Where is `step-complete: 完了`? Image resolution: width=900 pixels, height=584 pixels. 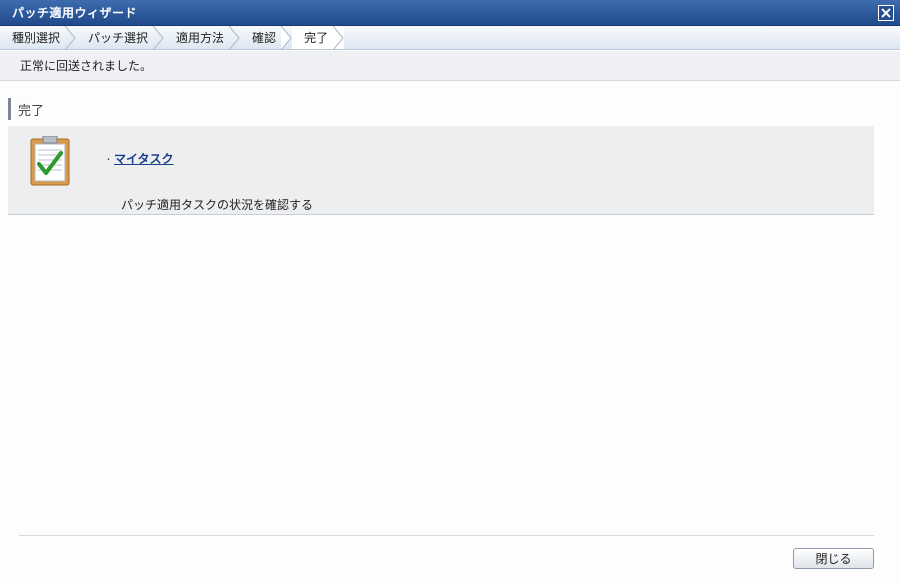 step-complete: 完了 is located at coordinates (318, 38).